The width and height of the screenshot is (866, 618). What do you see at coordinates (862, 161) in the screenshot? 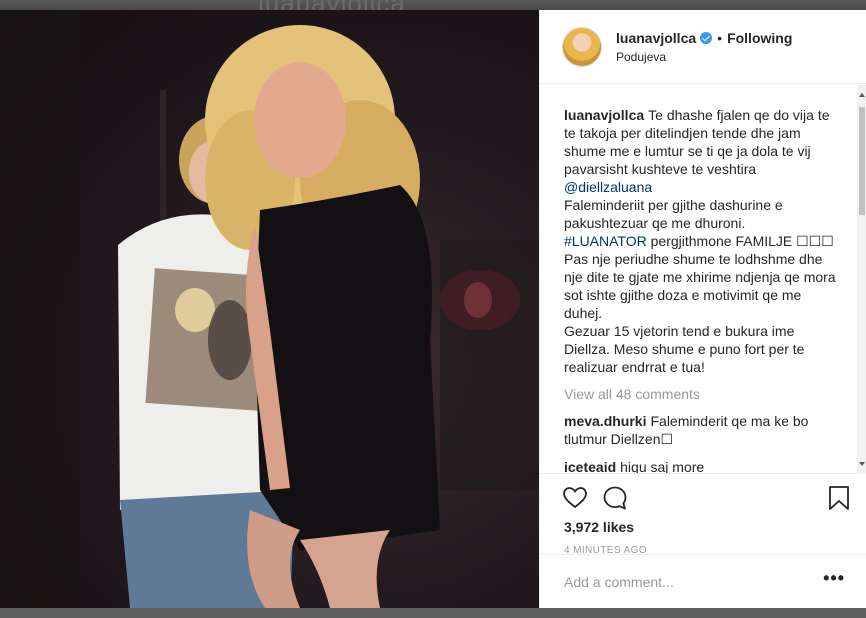
I see `scrollbar-thumb` at bounding box center [862, 161].